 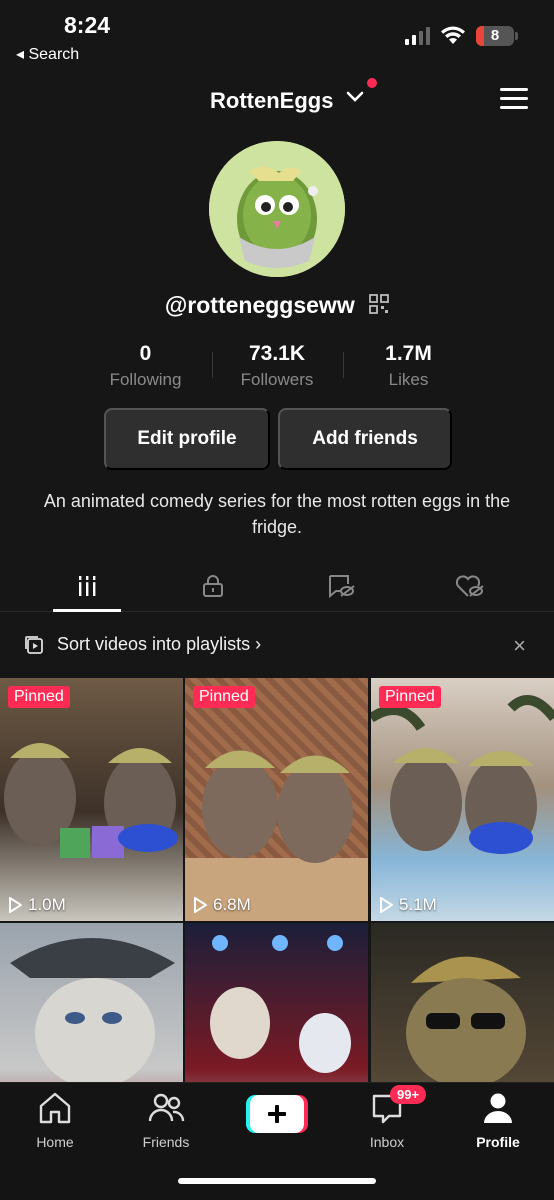 I want to click on video-thumbnail: Pinned 6.8M, so click(x=276, y=799).